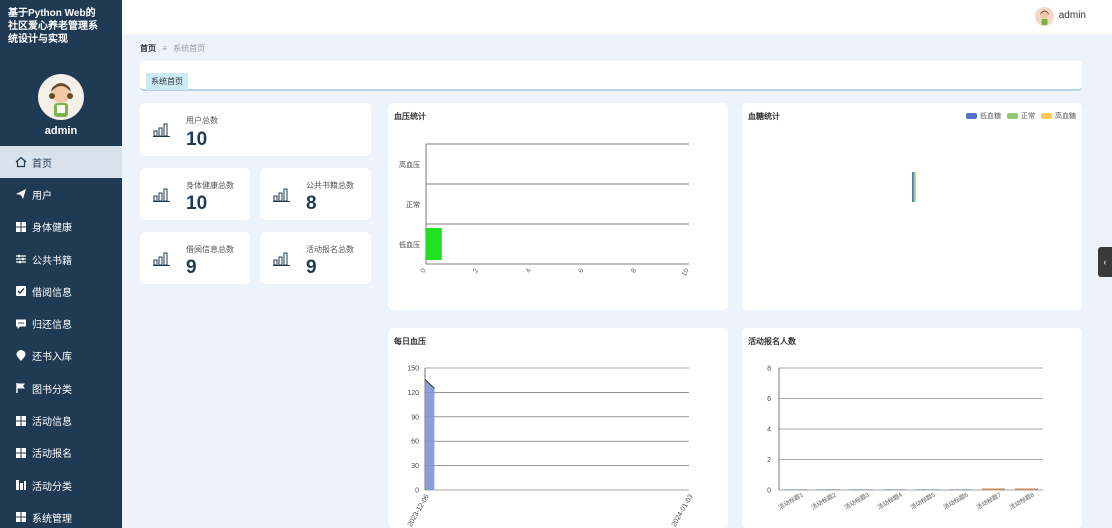 Image resolution: width=1112 pixels, height=528 pixels. I want to click on tab-system-home: 系统首页, so click(167, 81).